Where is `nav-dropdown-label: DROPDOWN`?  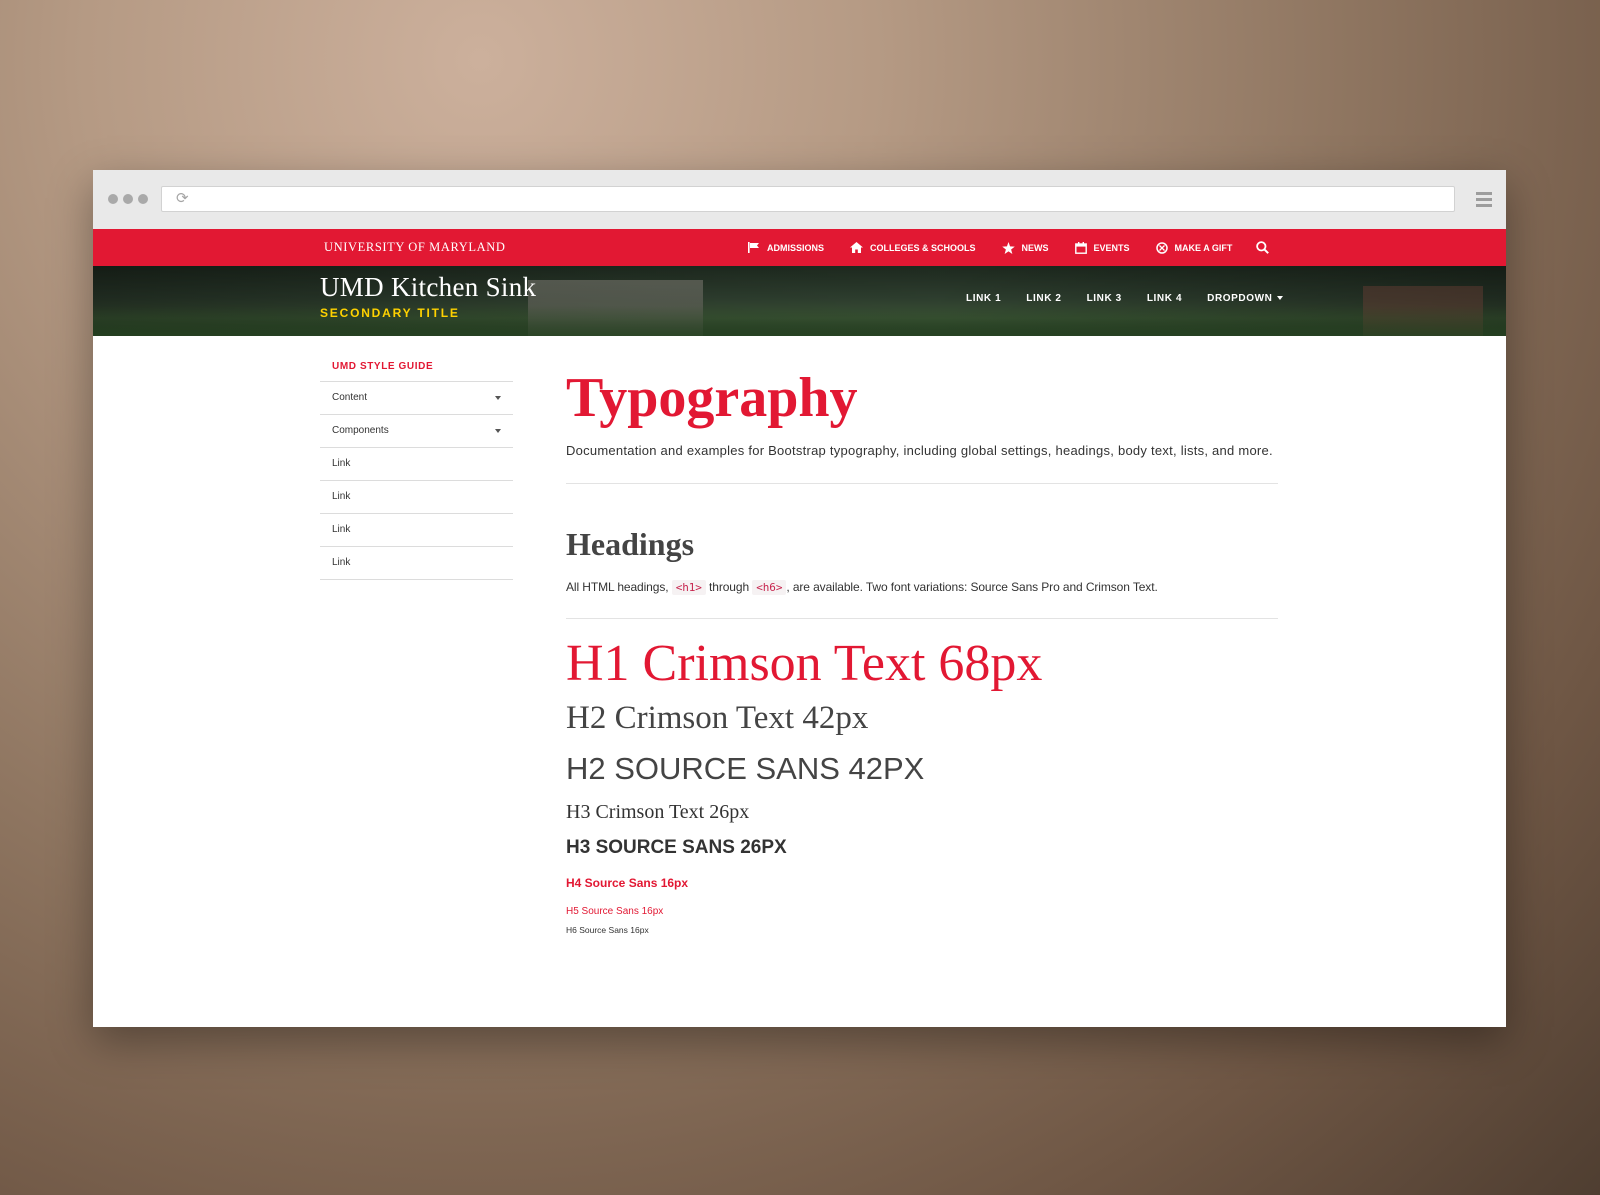
nav-dropdown-label: DROPDOWN is located at coordinates (1240, 298).